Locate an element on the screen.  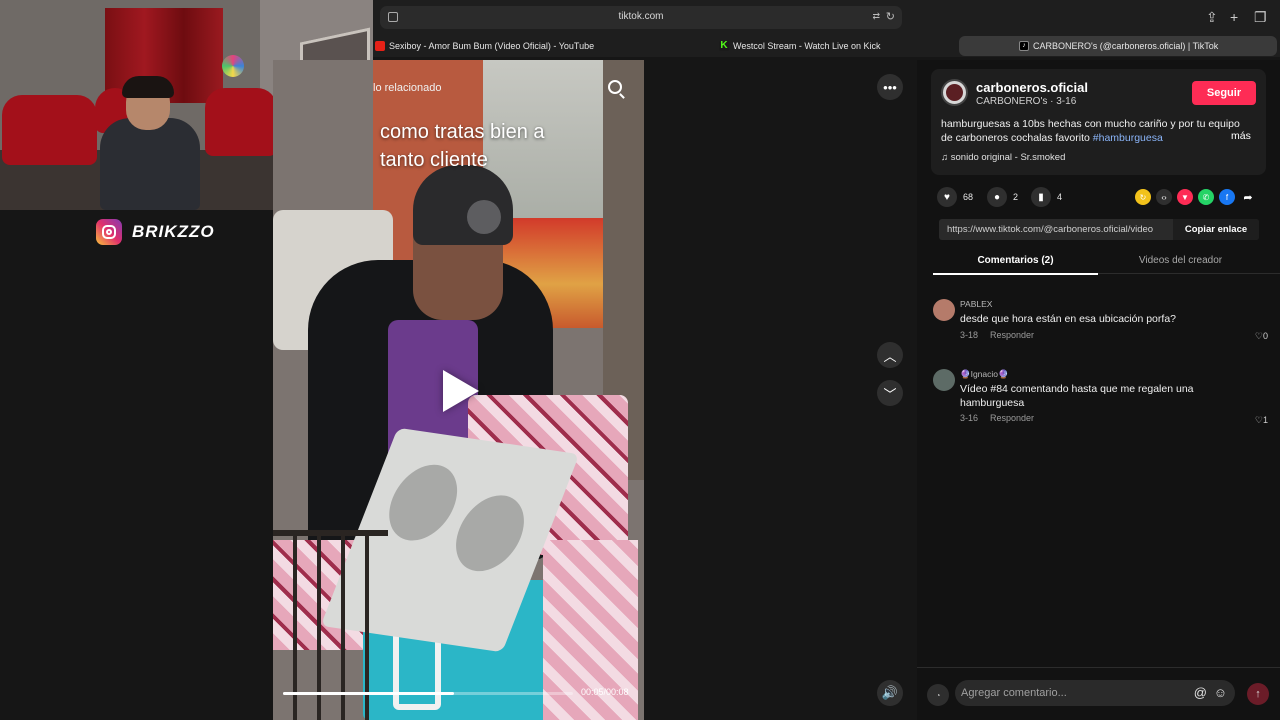
prize-wheel is located at coordinates (233, 66).